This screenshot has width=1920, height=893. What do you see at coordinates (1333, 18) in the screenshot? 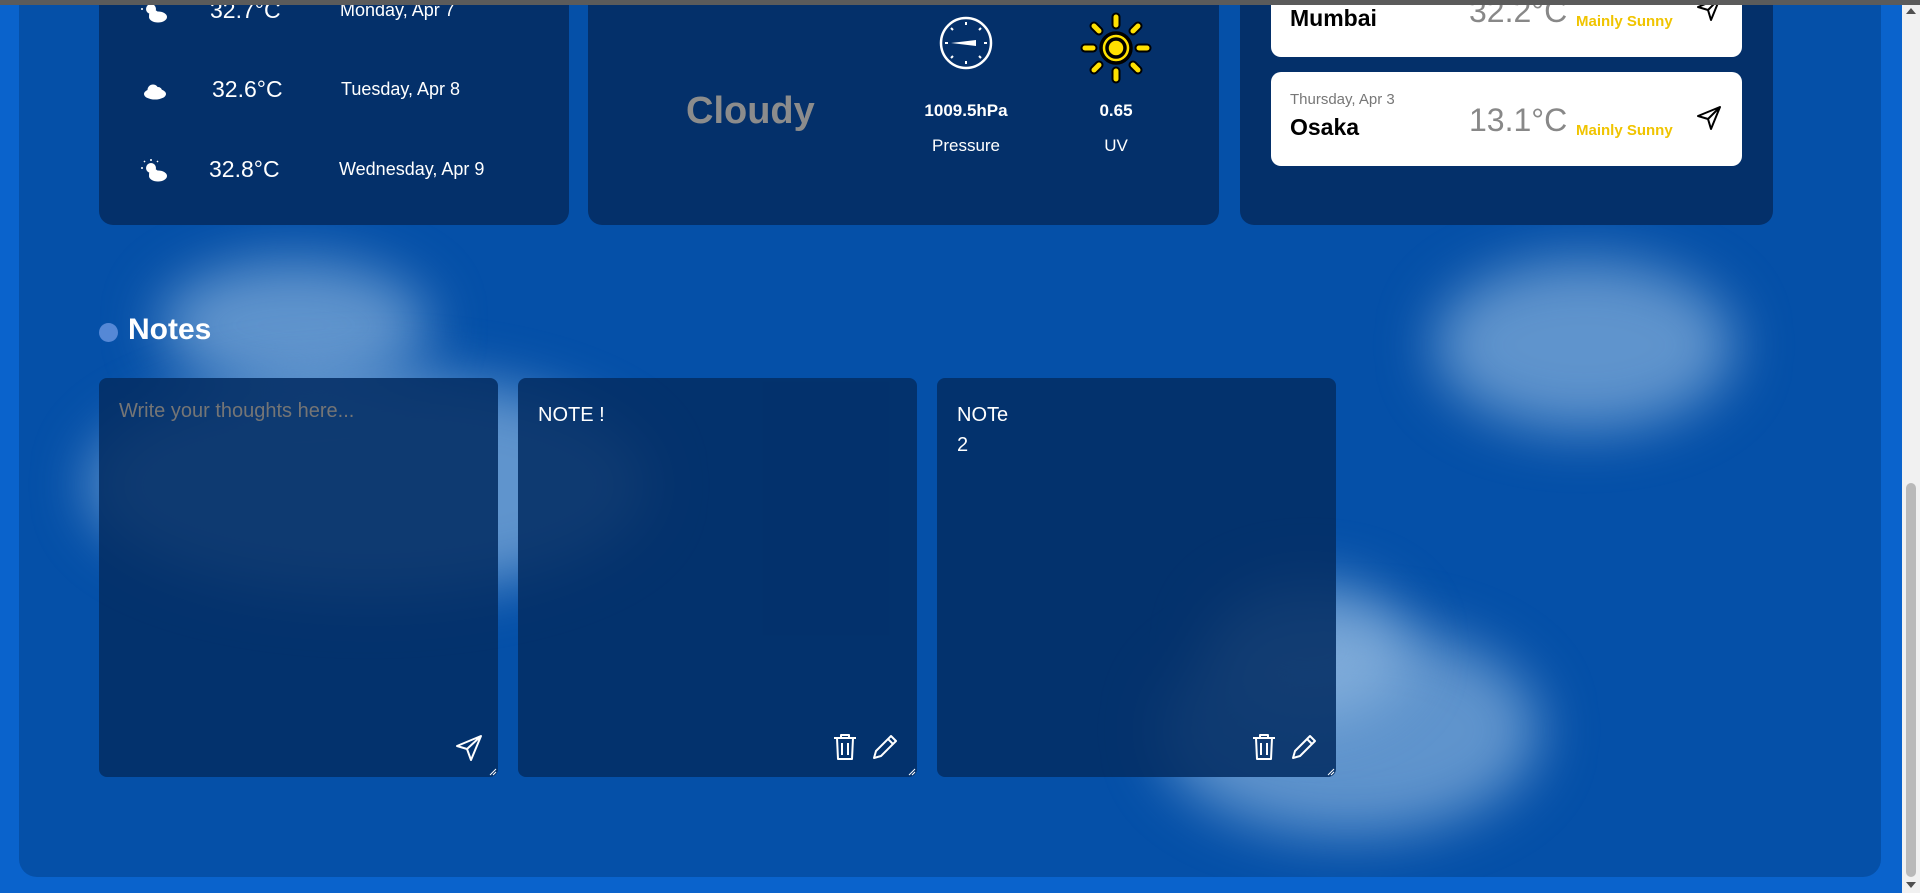
I see `city-name: Mumbai` at bounding box center [1333, 18].